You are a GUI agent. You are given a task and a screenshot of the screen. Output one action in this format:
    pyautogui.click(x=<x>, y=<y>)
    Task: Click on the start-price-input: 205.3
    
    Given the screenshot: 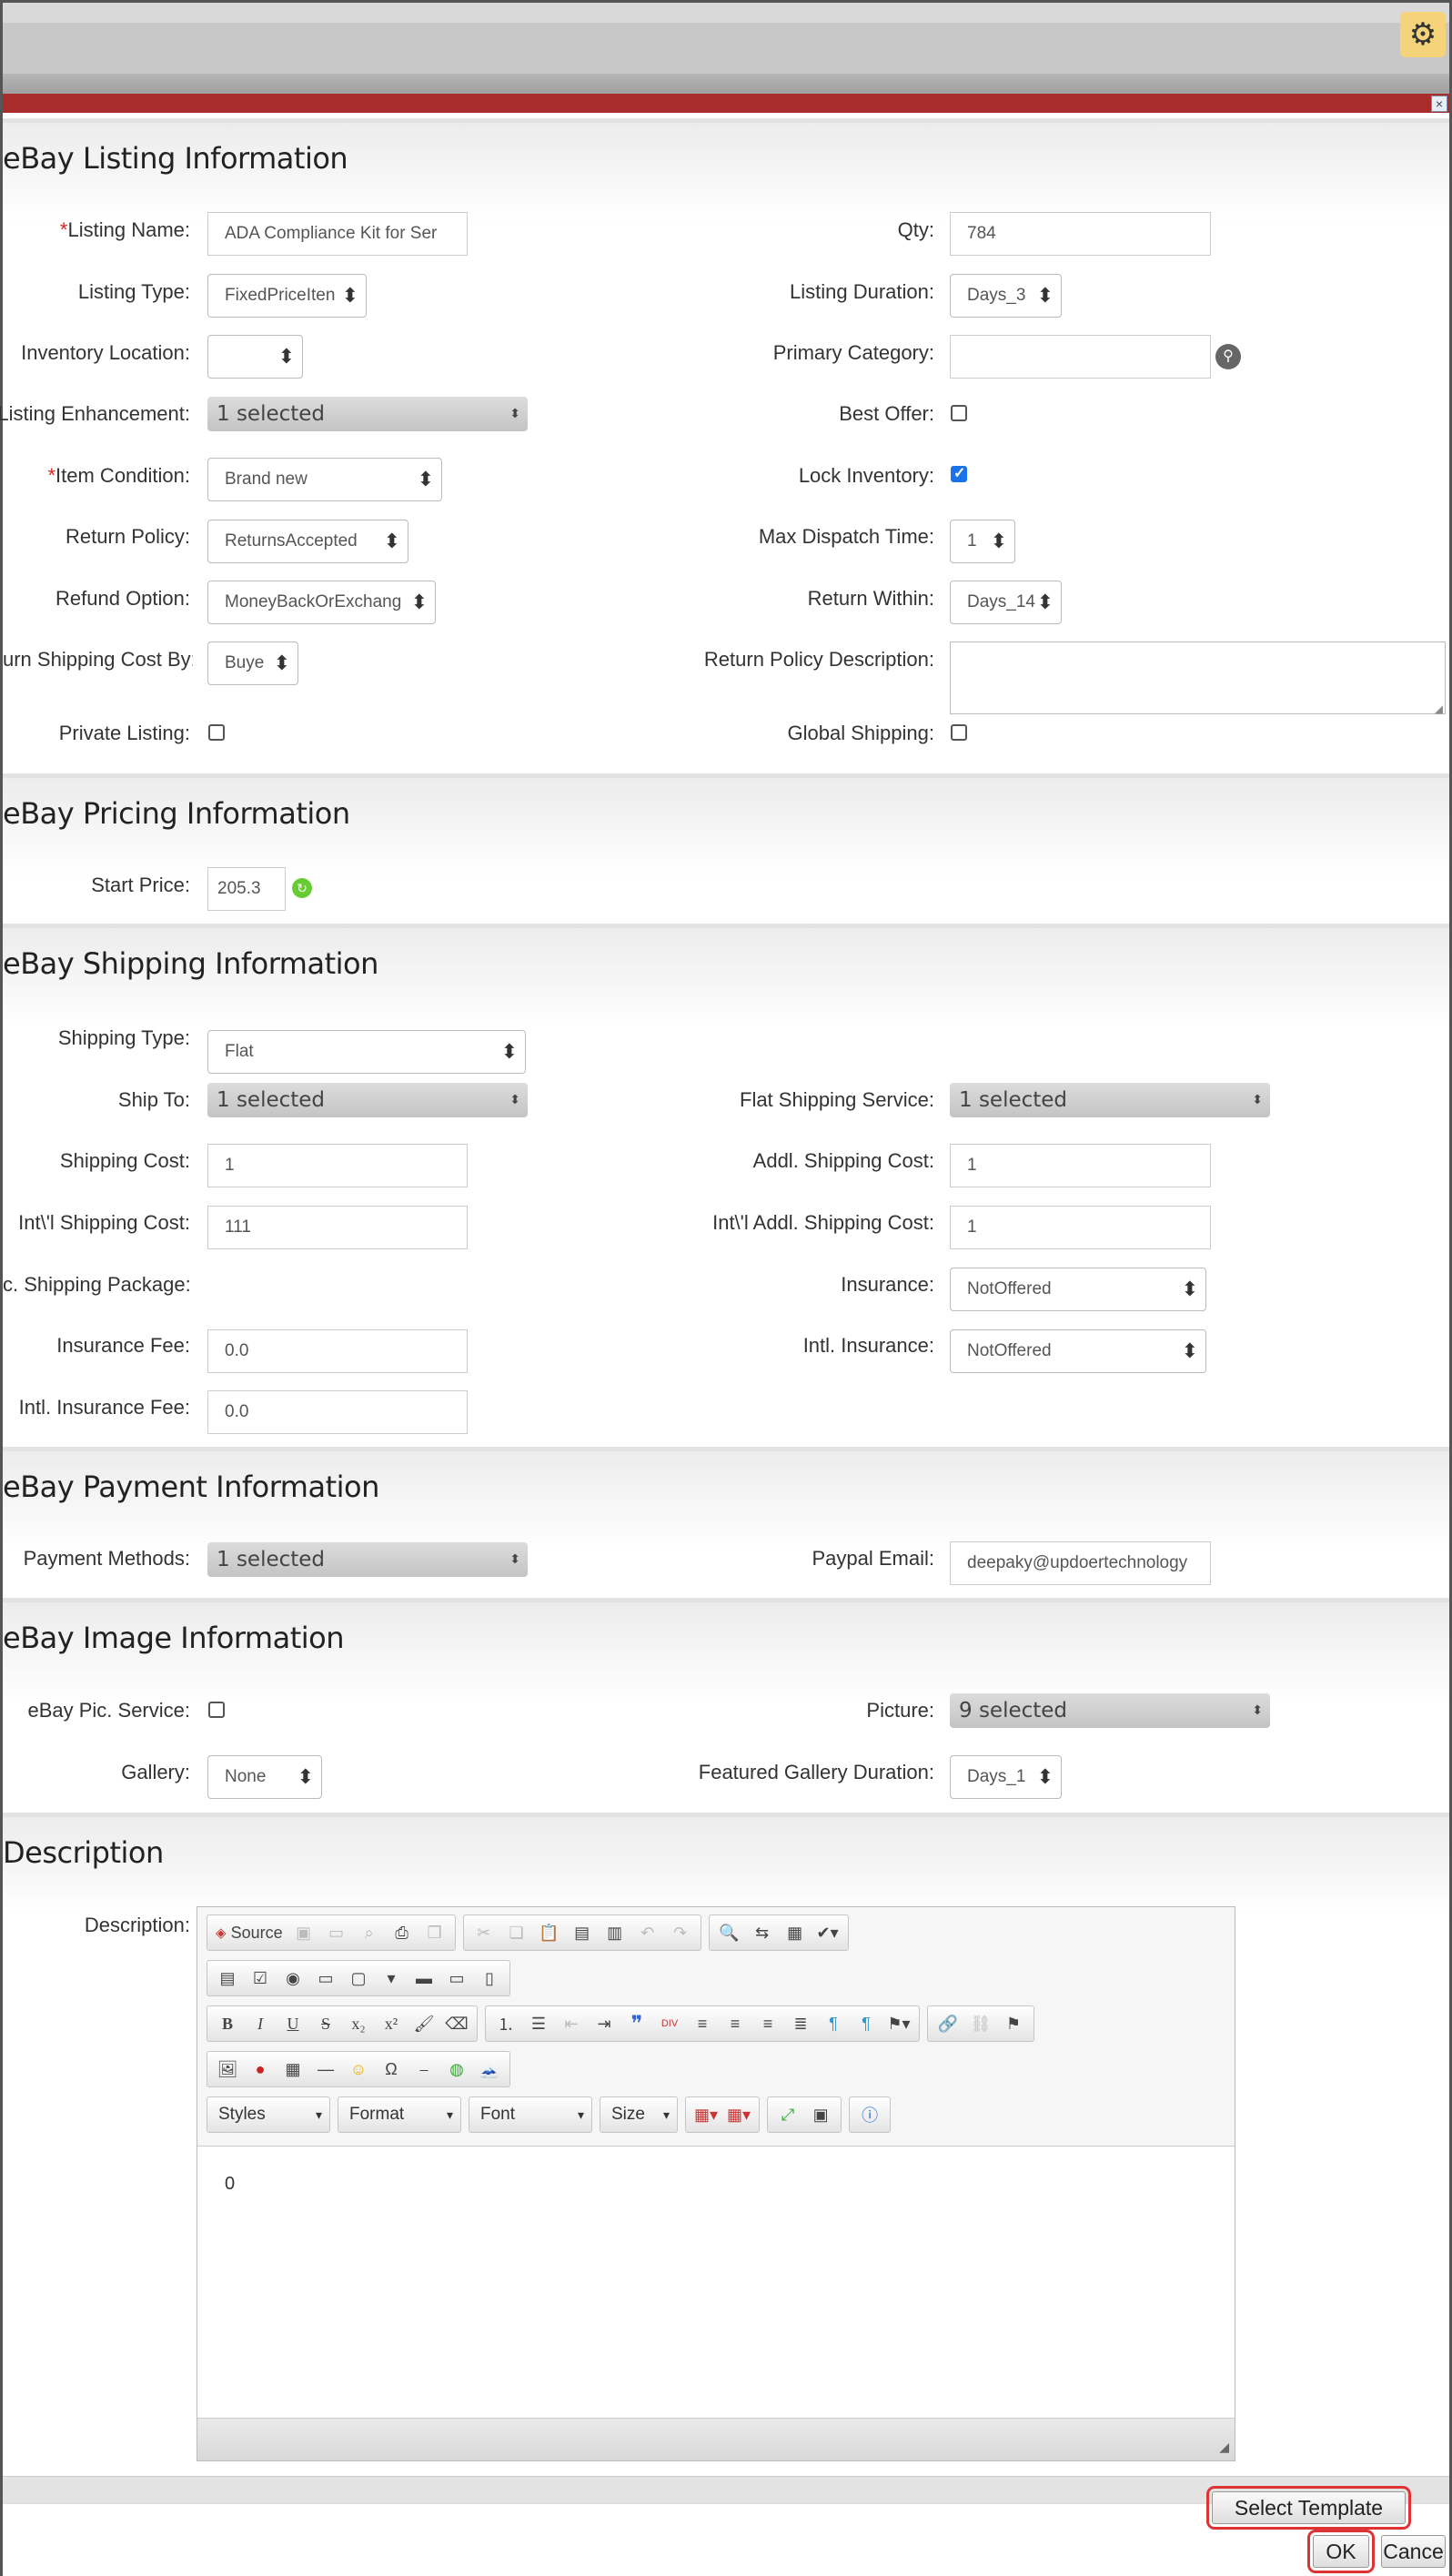 What is the action you would take?
    pyautogui.click(x=246, y=889)
    